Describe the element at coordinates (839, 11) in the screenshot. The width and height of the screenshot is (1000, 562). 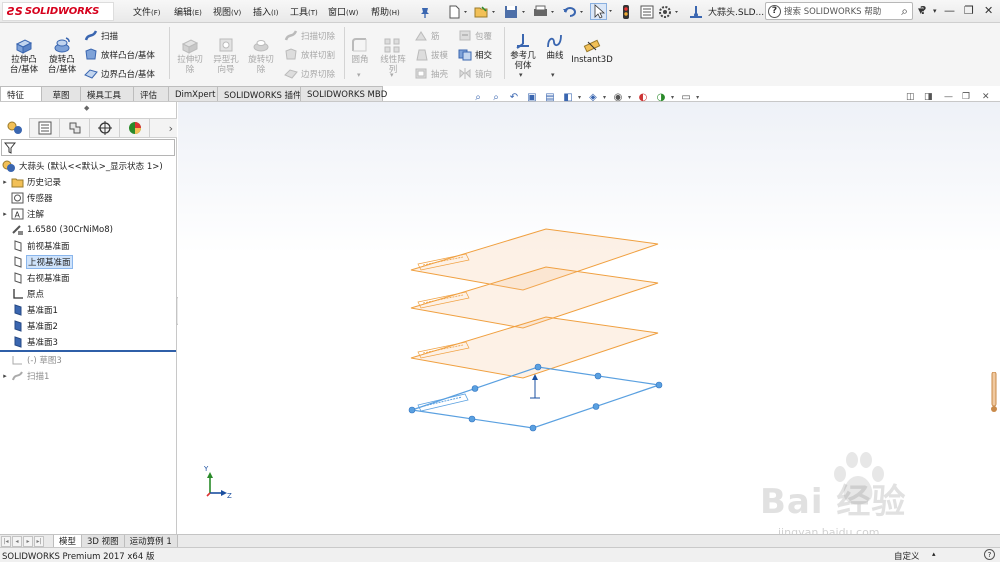
I see `help-search-field: ? 搜索 SOLIDWORKS 帮助 ⌕` at that location.